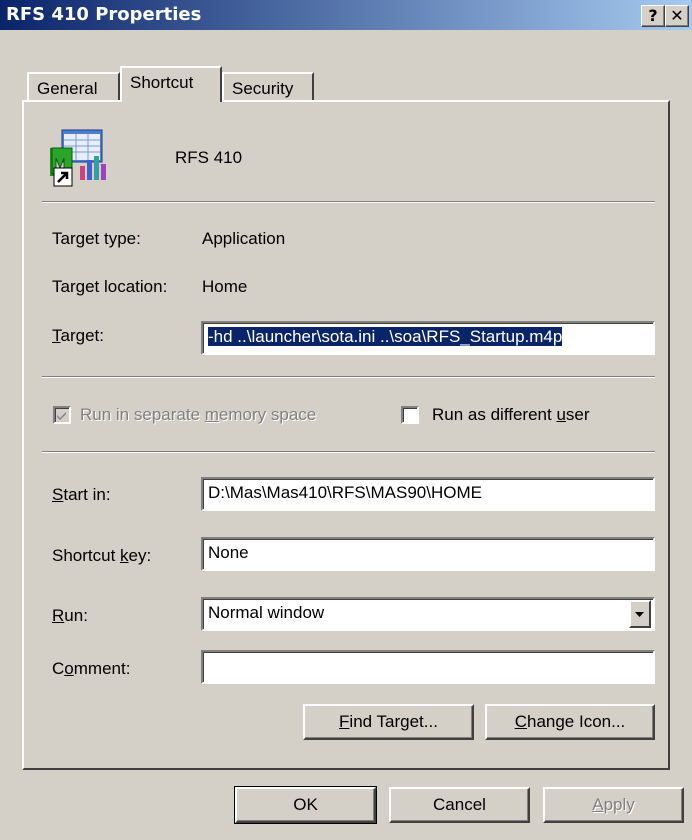  Describe the element at coordinates (102, 555) in the screenshot. I see `shortcut-key-label: Shortcut key:` at that location.